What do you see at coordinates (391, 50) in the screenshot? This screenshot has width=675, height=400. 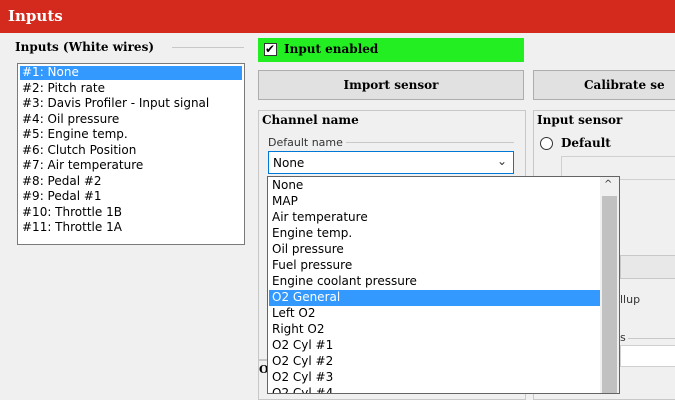 I see `input-enabled-toggle: ✔ Input enabled` at bounding box center [391, 50].